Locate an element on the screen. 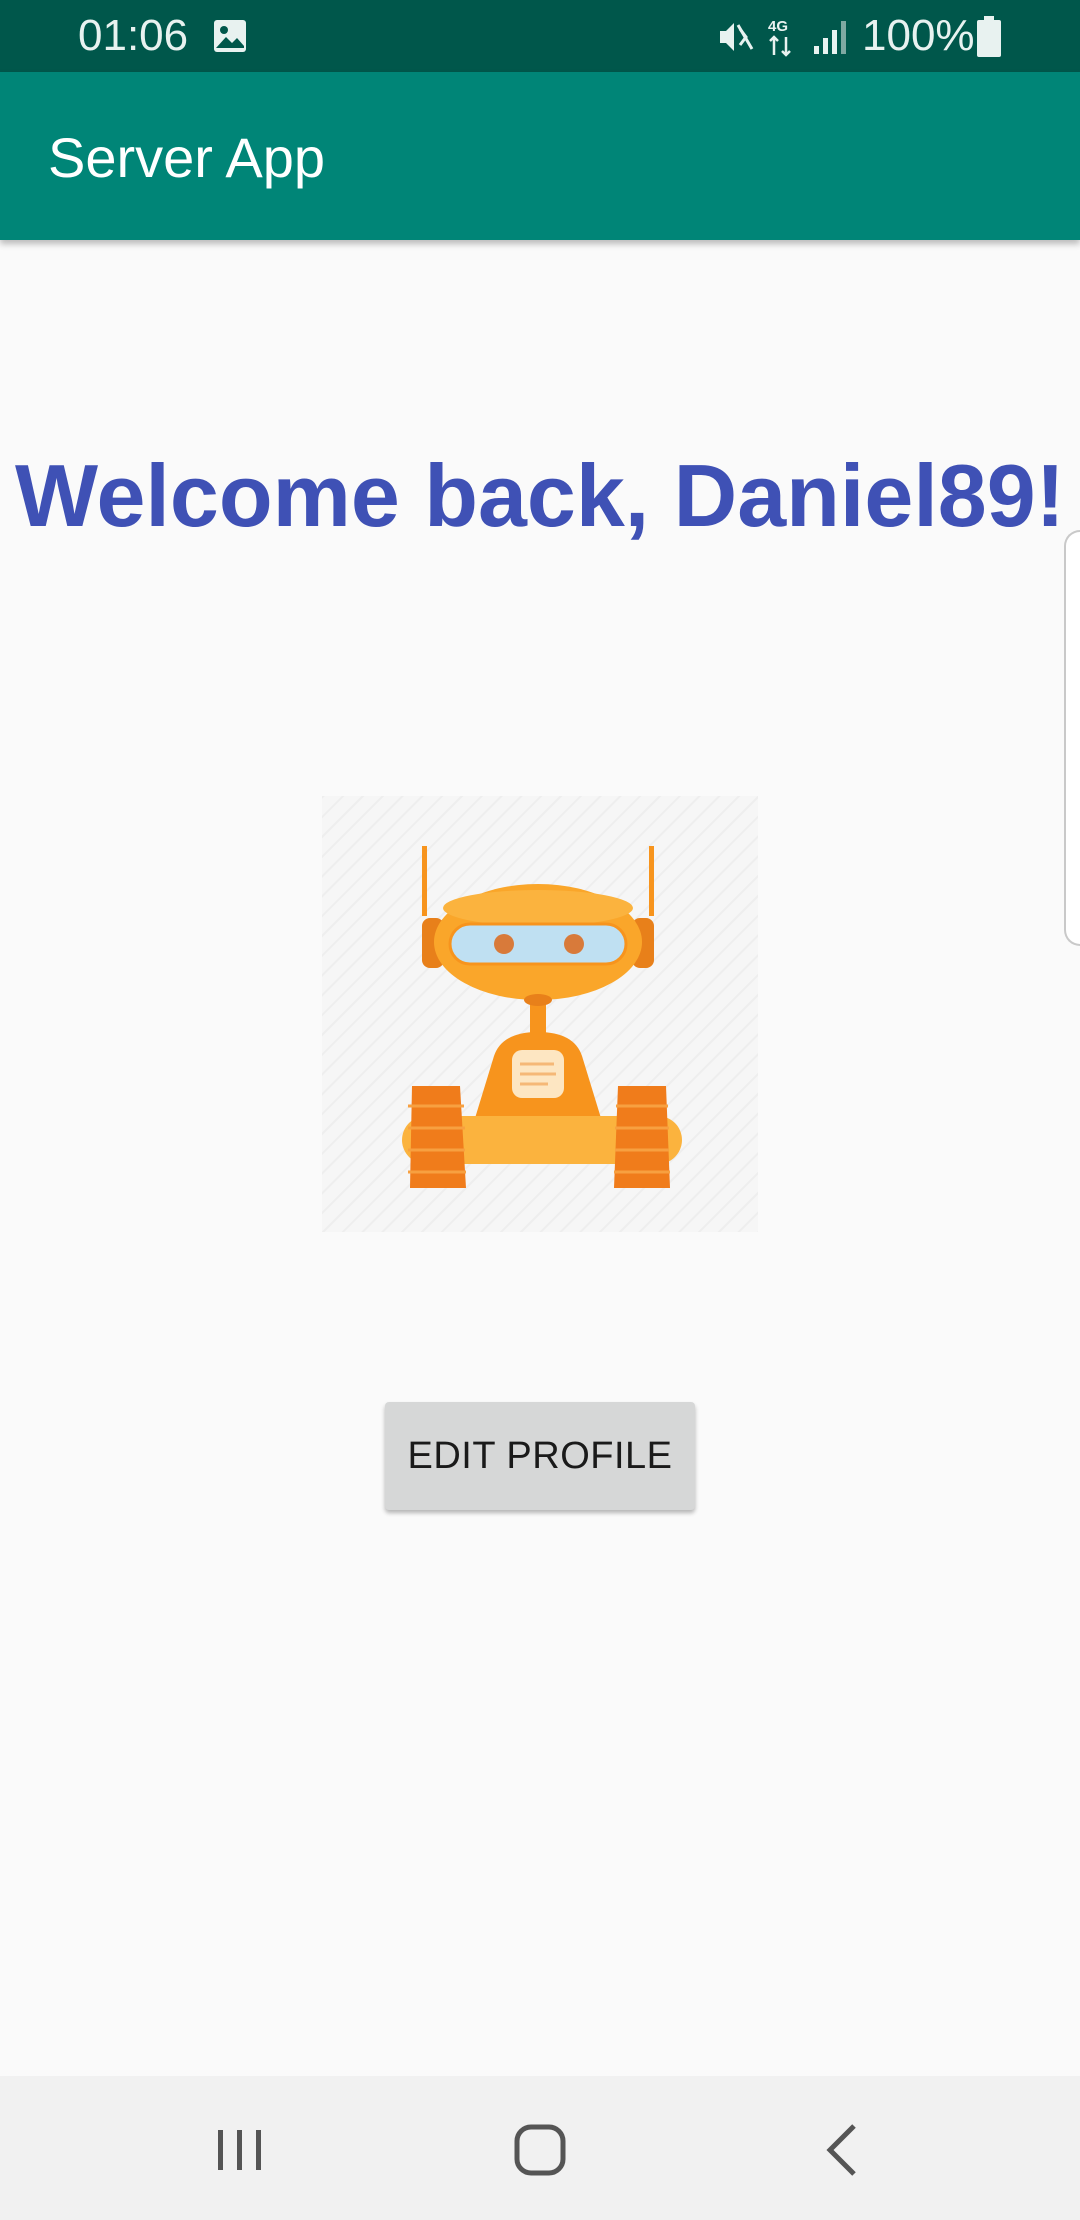 The width and height of the screenshot is (1080, 2220). battery-icon is located at coordinates (989, 36).